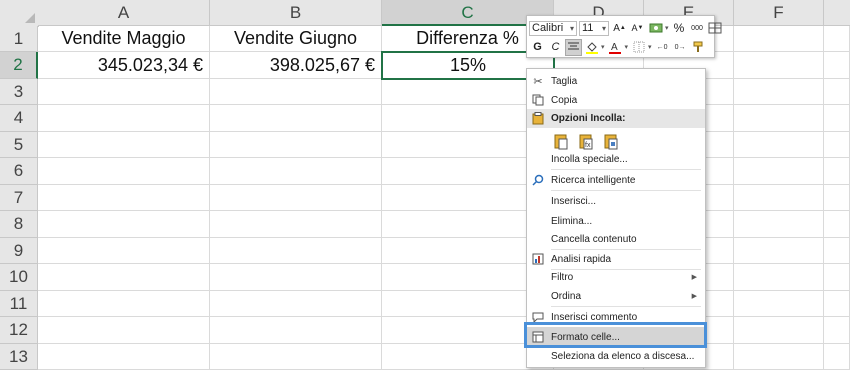 The height and width of the screenshot is (370, 850). I want to click on font-size-combo: 11 ▾, so click(594, 28).